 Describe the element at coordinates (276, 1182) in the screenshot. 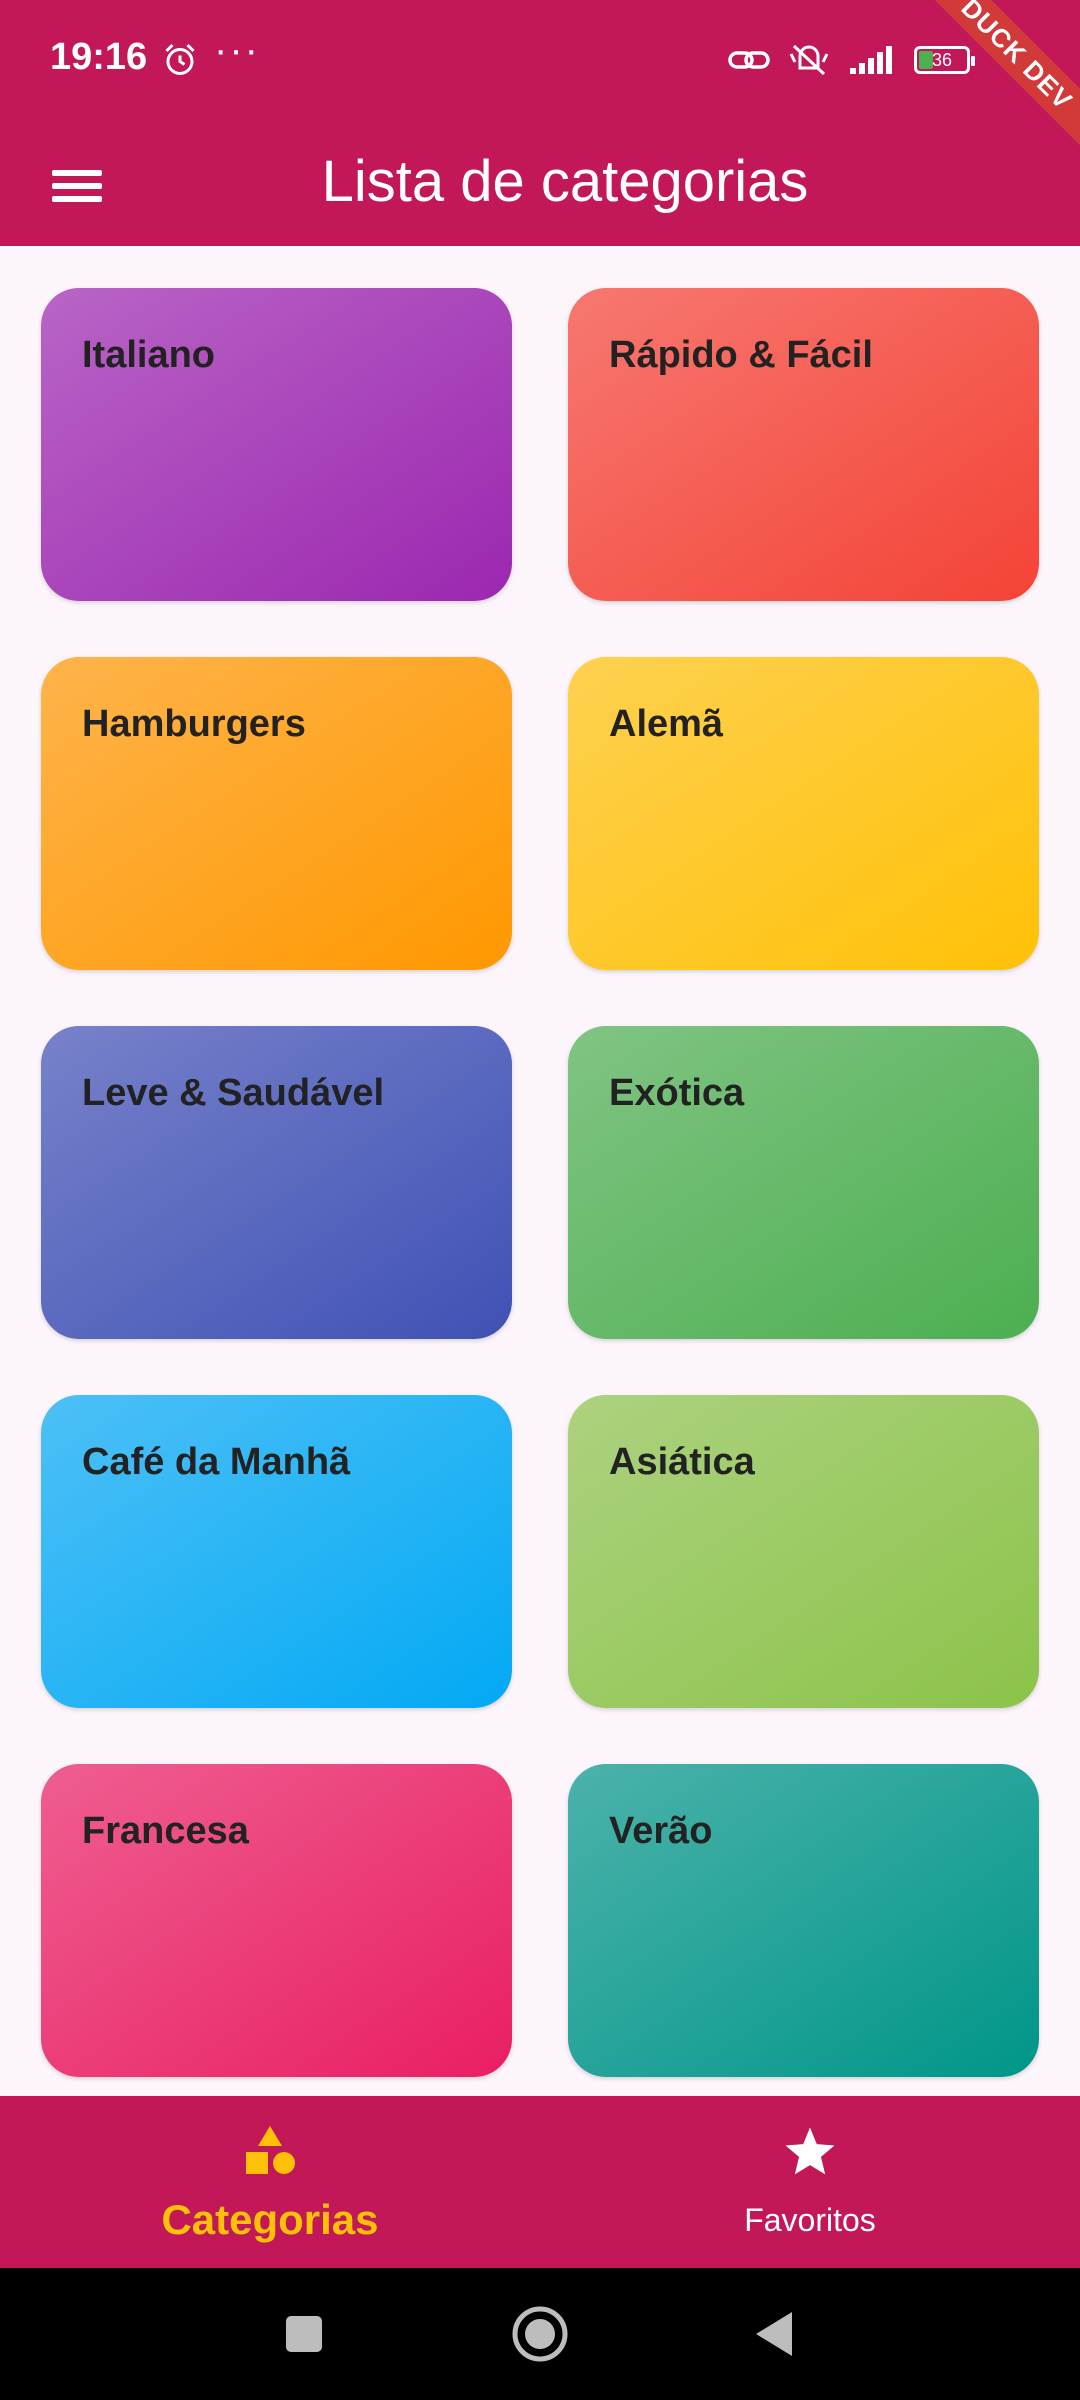

I see `category-card-leve-saudavel: Leve & Saudável` at that location.